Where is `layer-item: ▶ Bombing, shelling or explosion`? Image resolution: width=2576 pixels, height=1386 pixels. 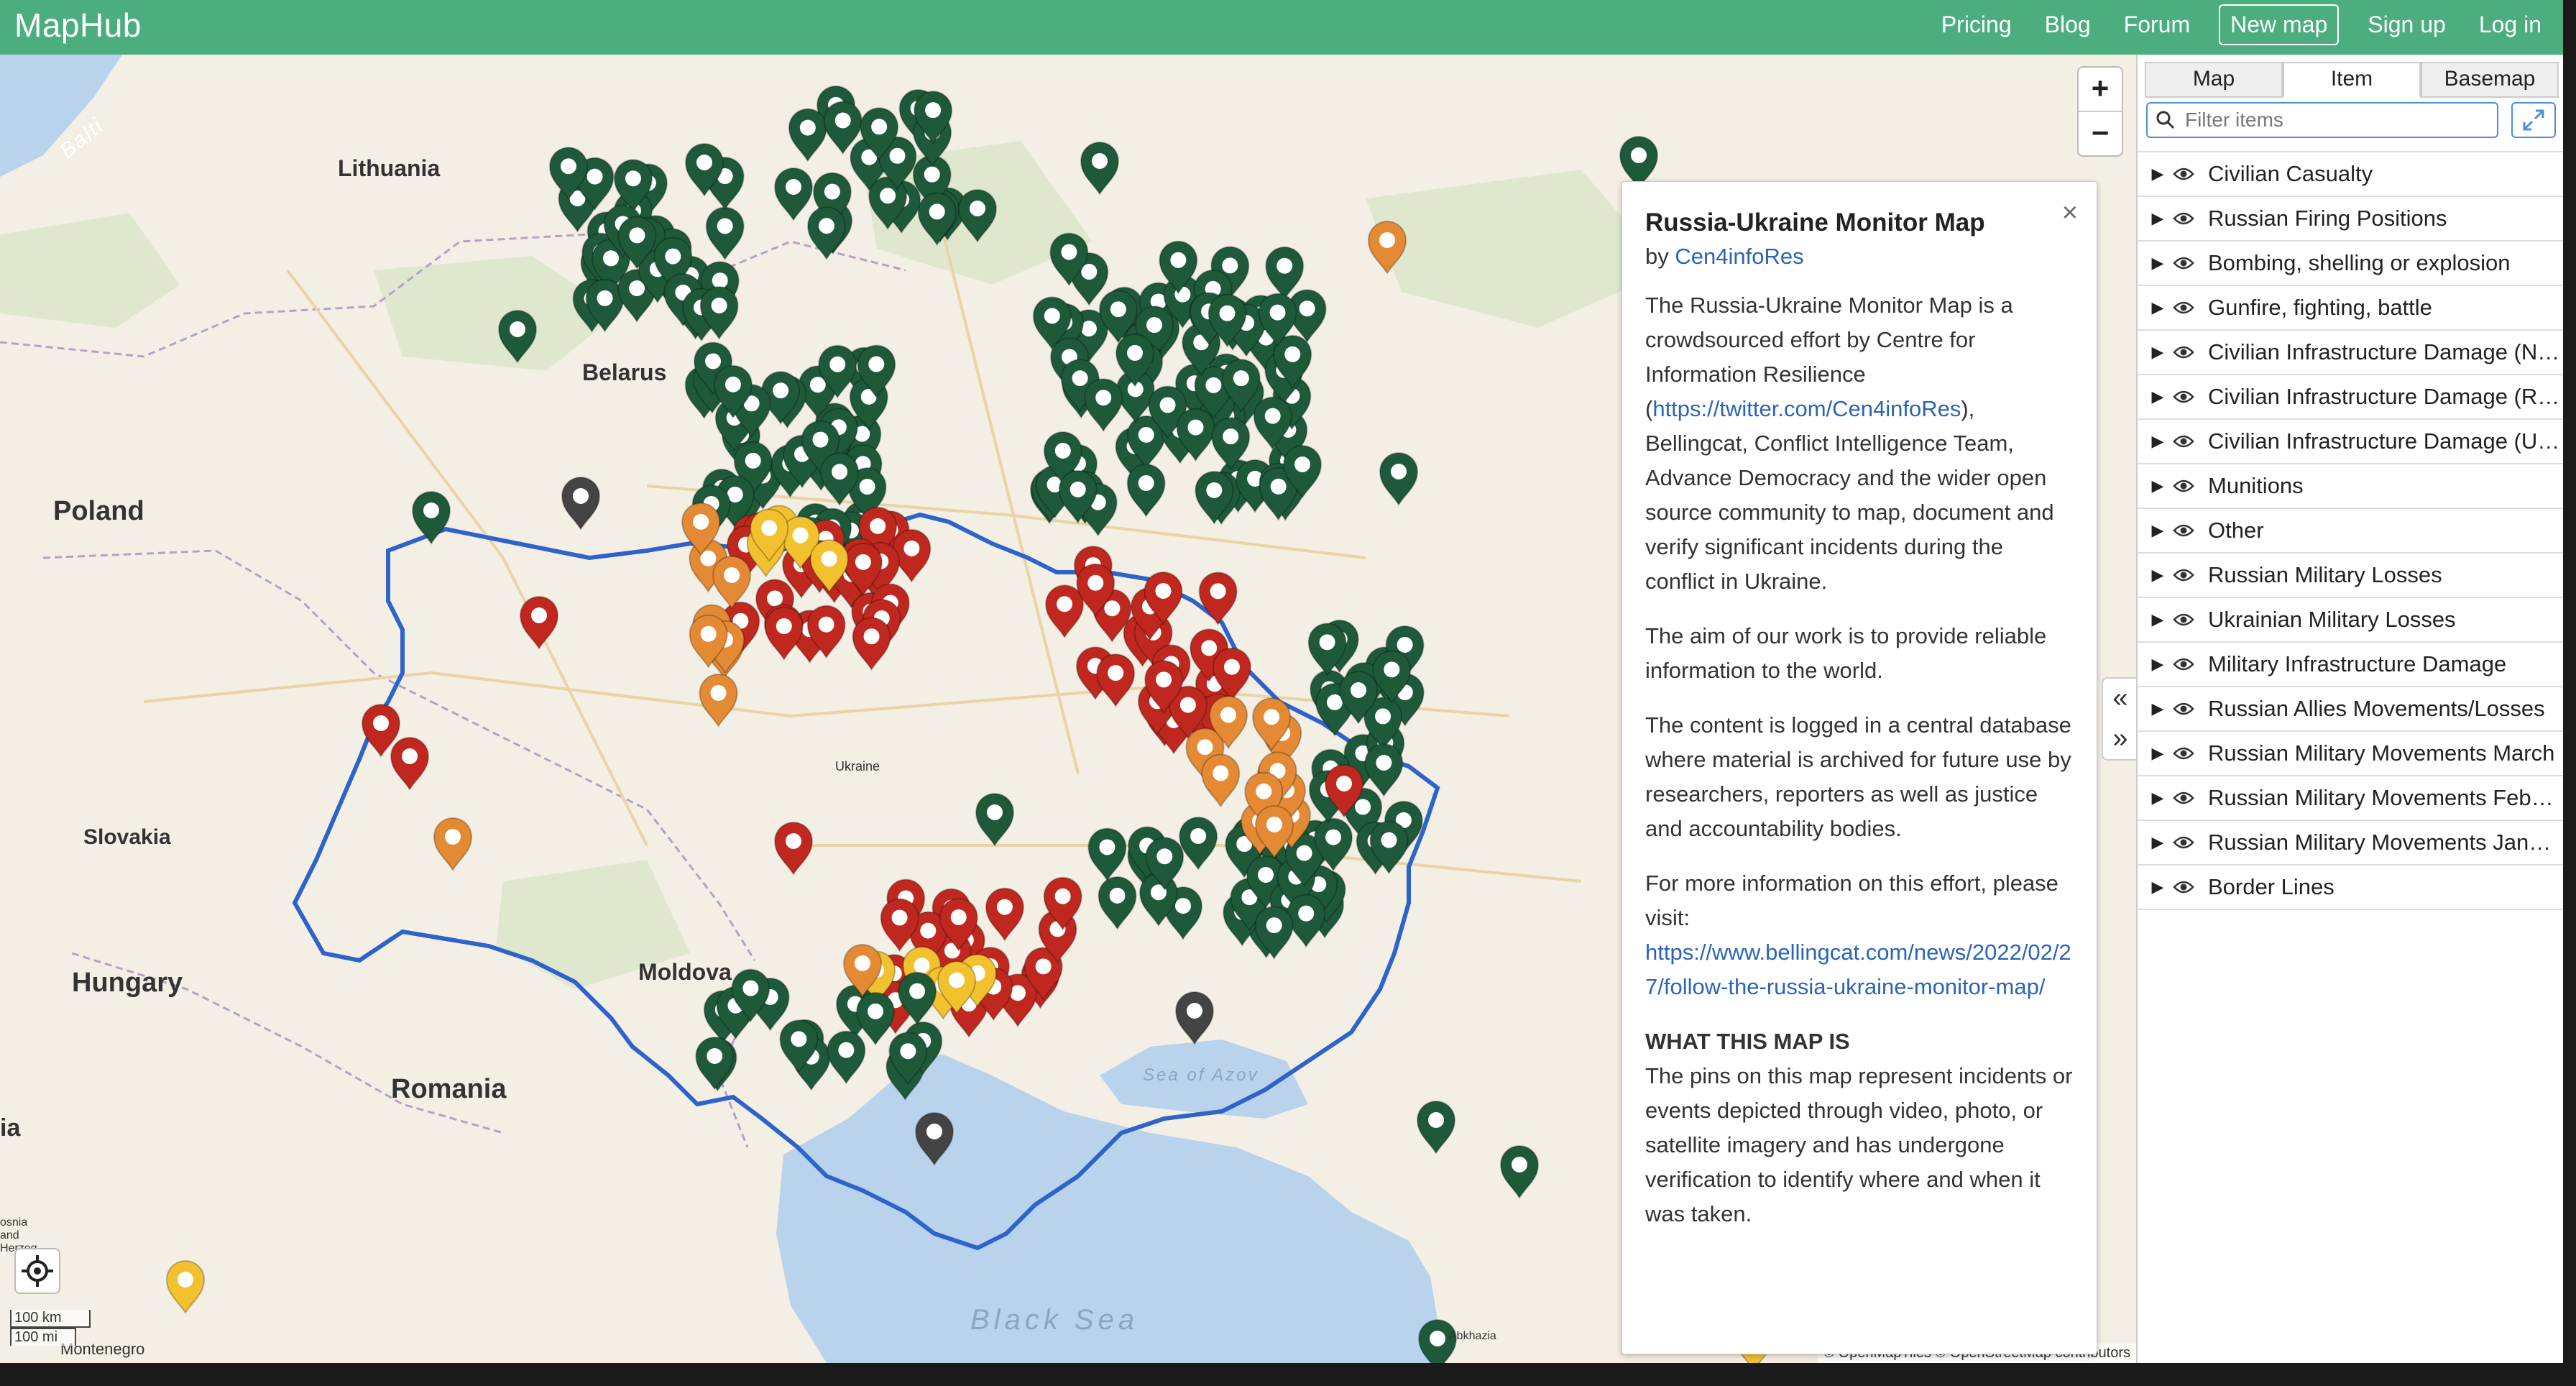 layer-item: ▶ Bombing, shelling or explosion is located at coordinates (2350, 264).